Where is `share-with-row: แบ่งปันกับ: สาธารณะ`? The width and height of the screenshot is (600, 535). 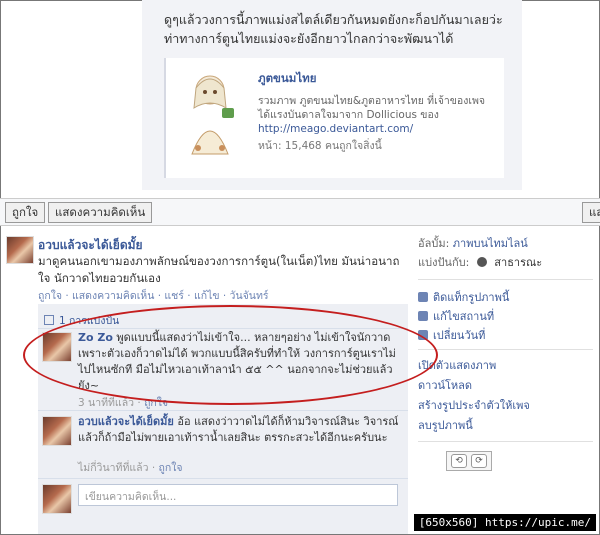
share-with-row: แบ่งปันกับ: สาธารณะ is located at coordinates (480, 263).